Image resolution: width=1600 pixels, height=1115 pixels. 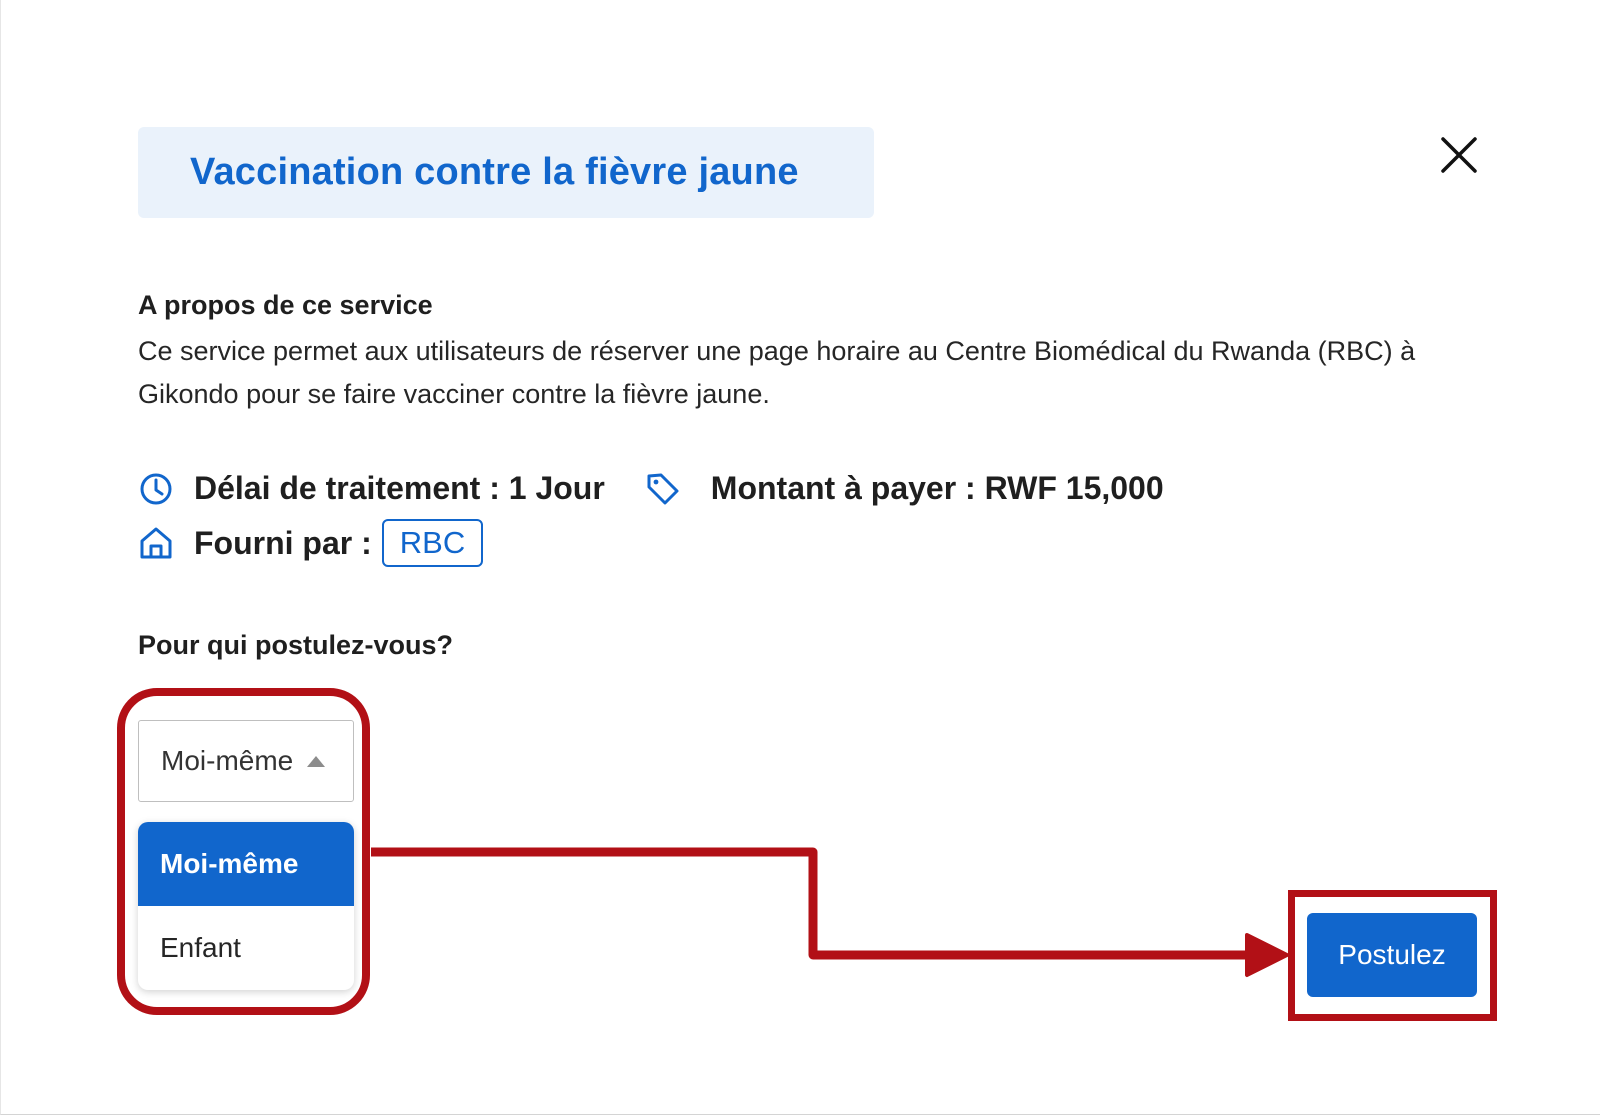 I want to click on caret-up-icon, so click(x=316, y=761).